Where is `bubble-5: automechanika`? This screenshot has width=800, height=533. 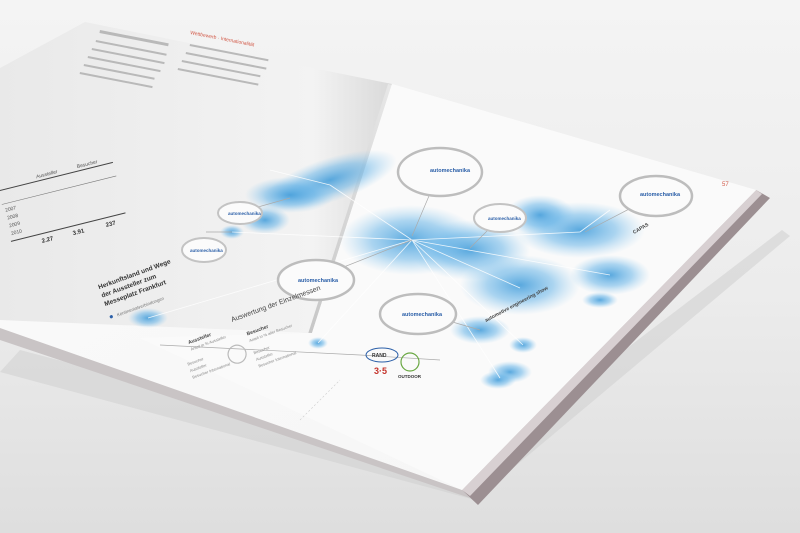
bubble-5: automechanika is located at coordinates (204, 250).